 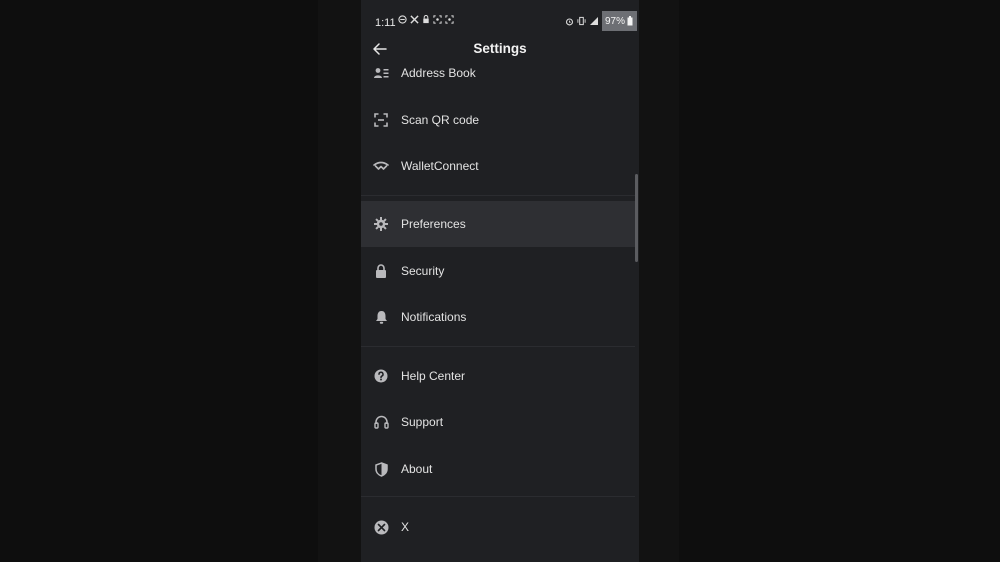 What do you see at coordinates (381, 166) in the screenshot?
I see `walletconnect-icon` at bounding box center [381, 166].